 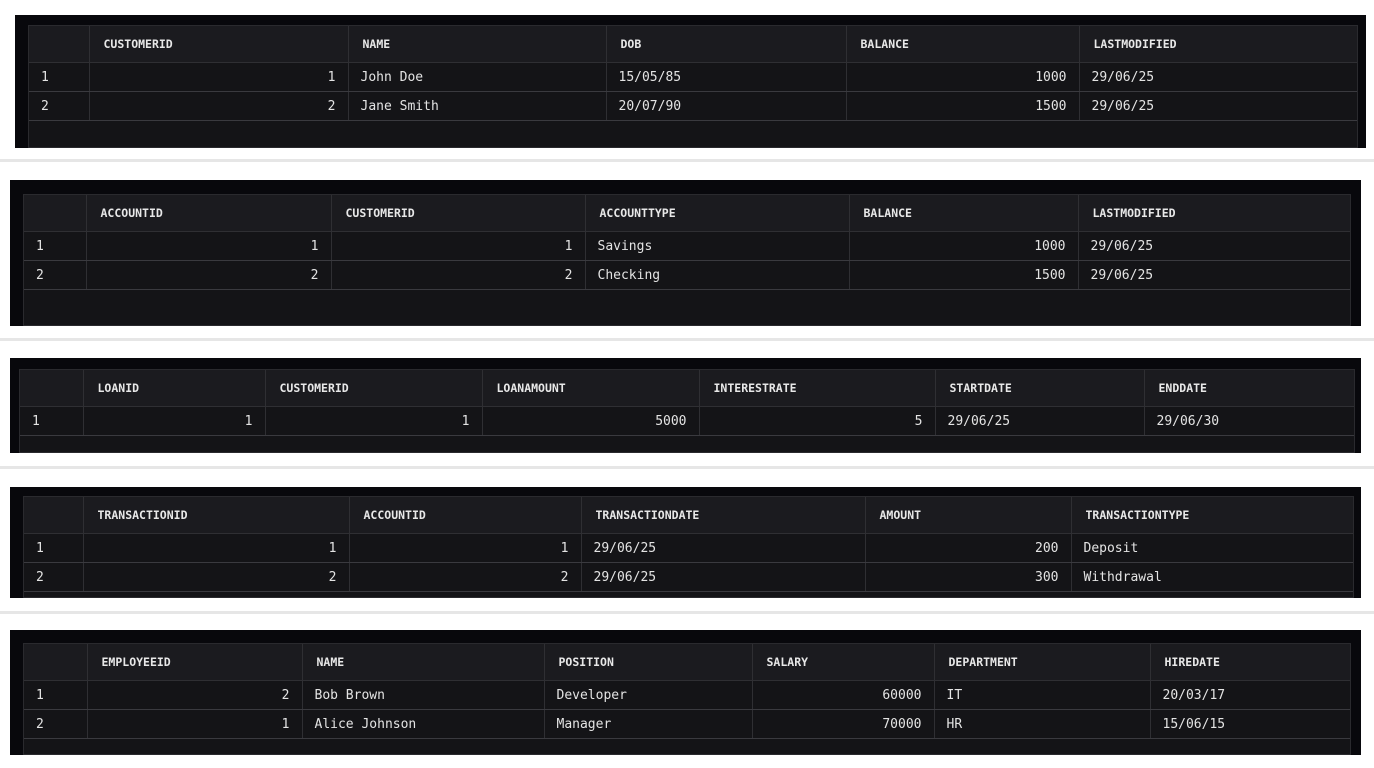 I want to click on table-cell: 60000, so click(x=842, y=695).